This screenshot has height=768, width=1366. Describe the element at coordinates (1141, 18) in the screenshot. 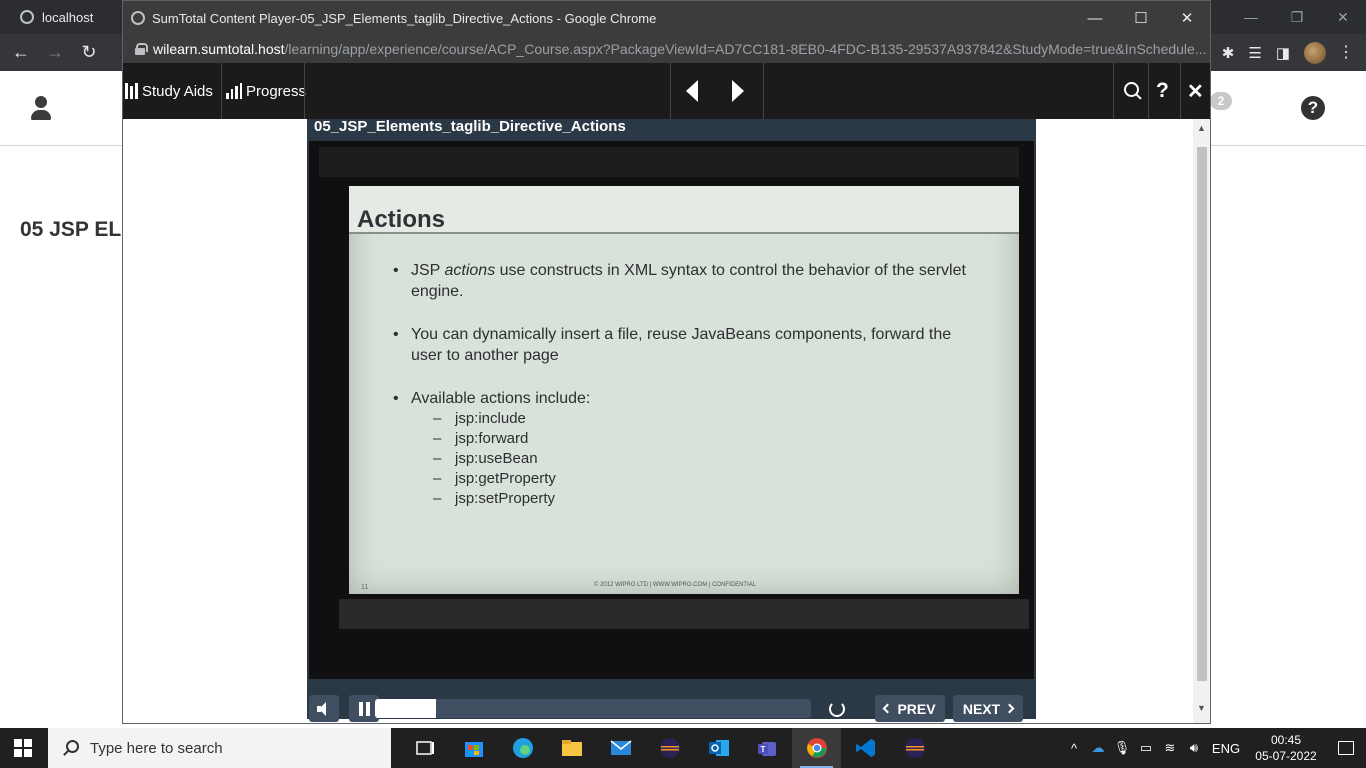

I see `maximize-icon: ☐` at that location.